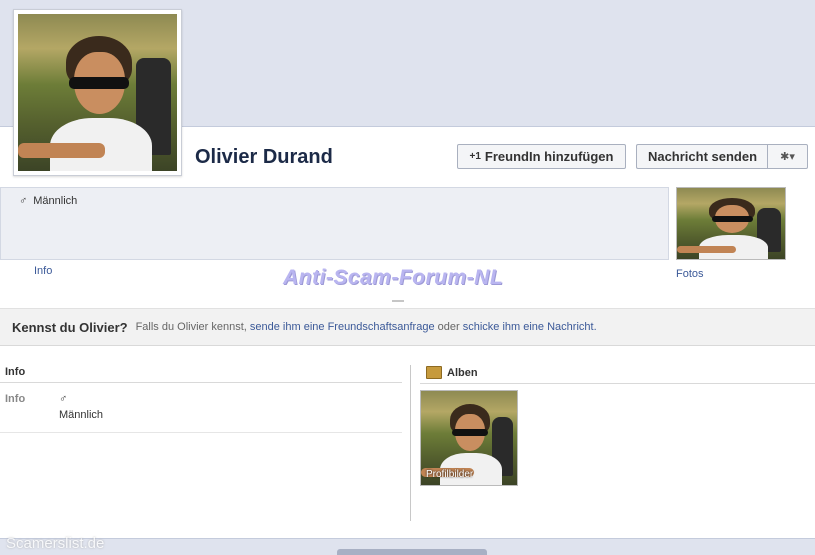  What do you see at coordinates (617, 373) in the screenshot?
I see `albums-header: Alben` at bounding box center [617, 373].